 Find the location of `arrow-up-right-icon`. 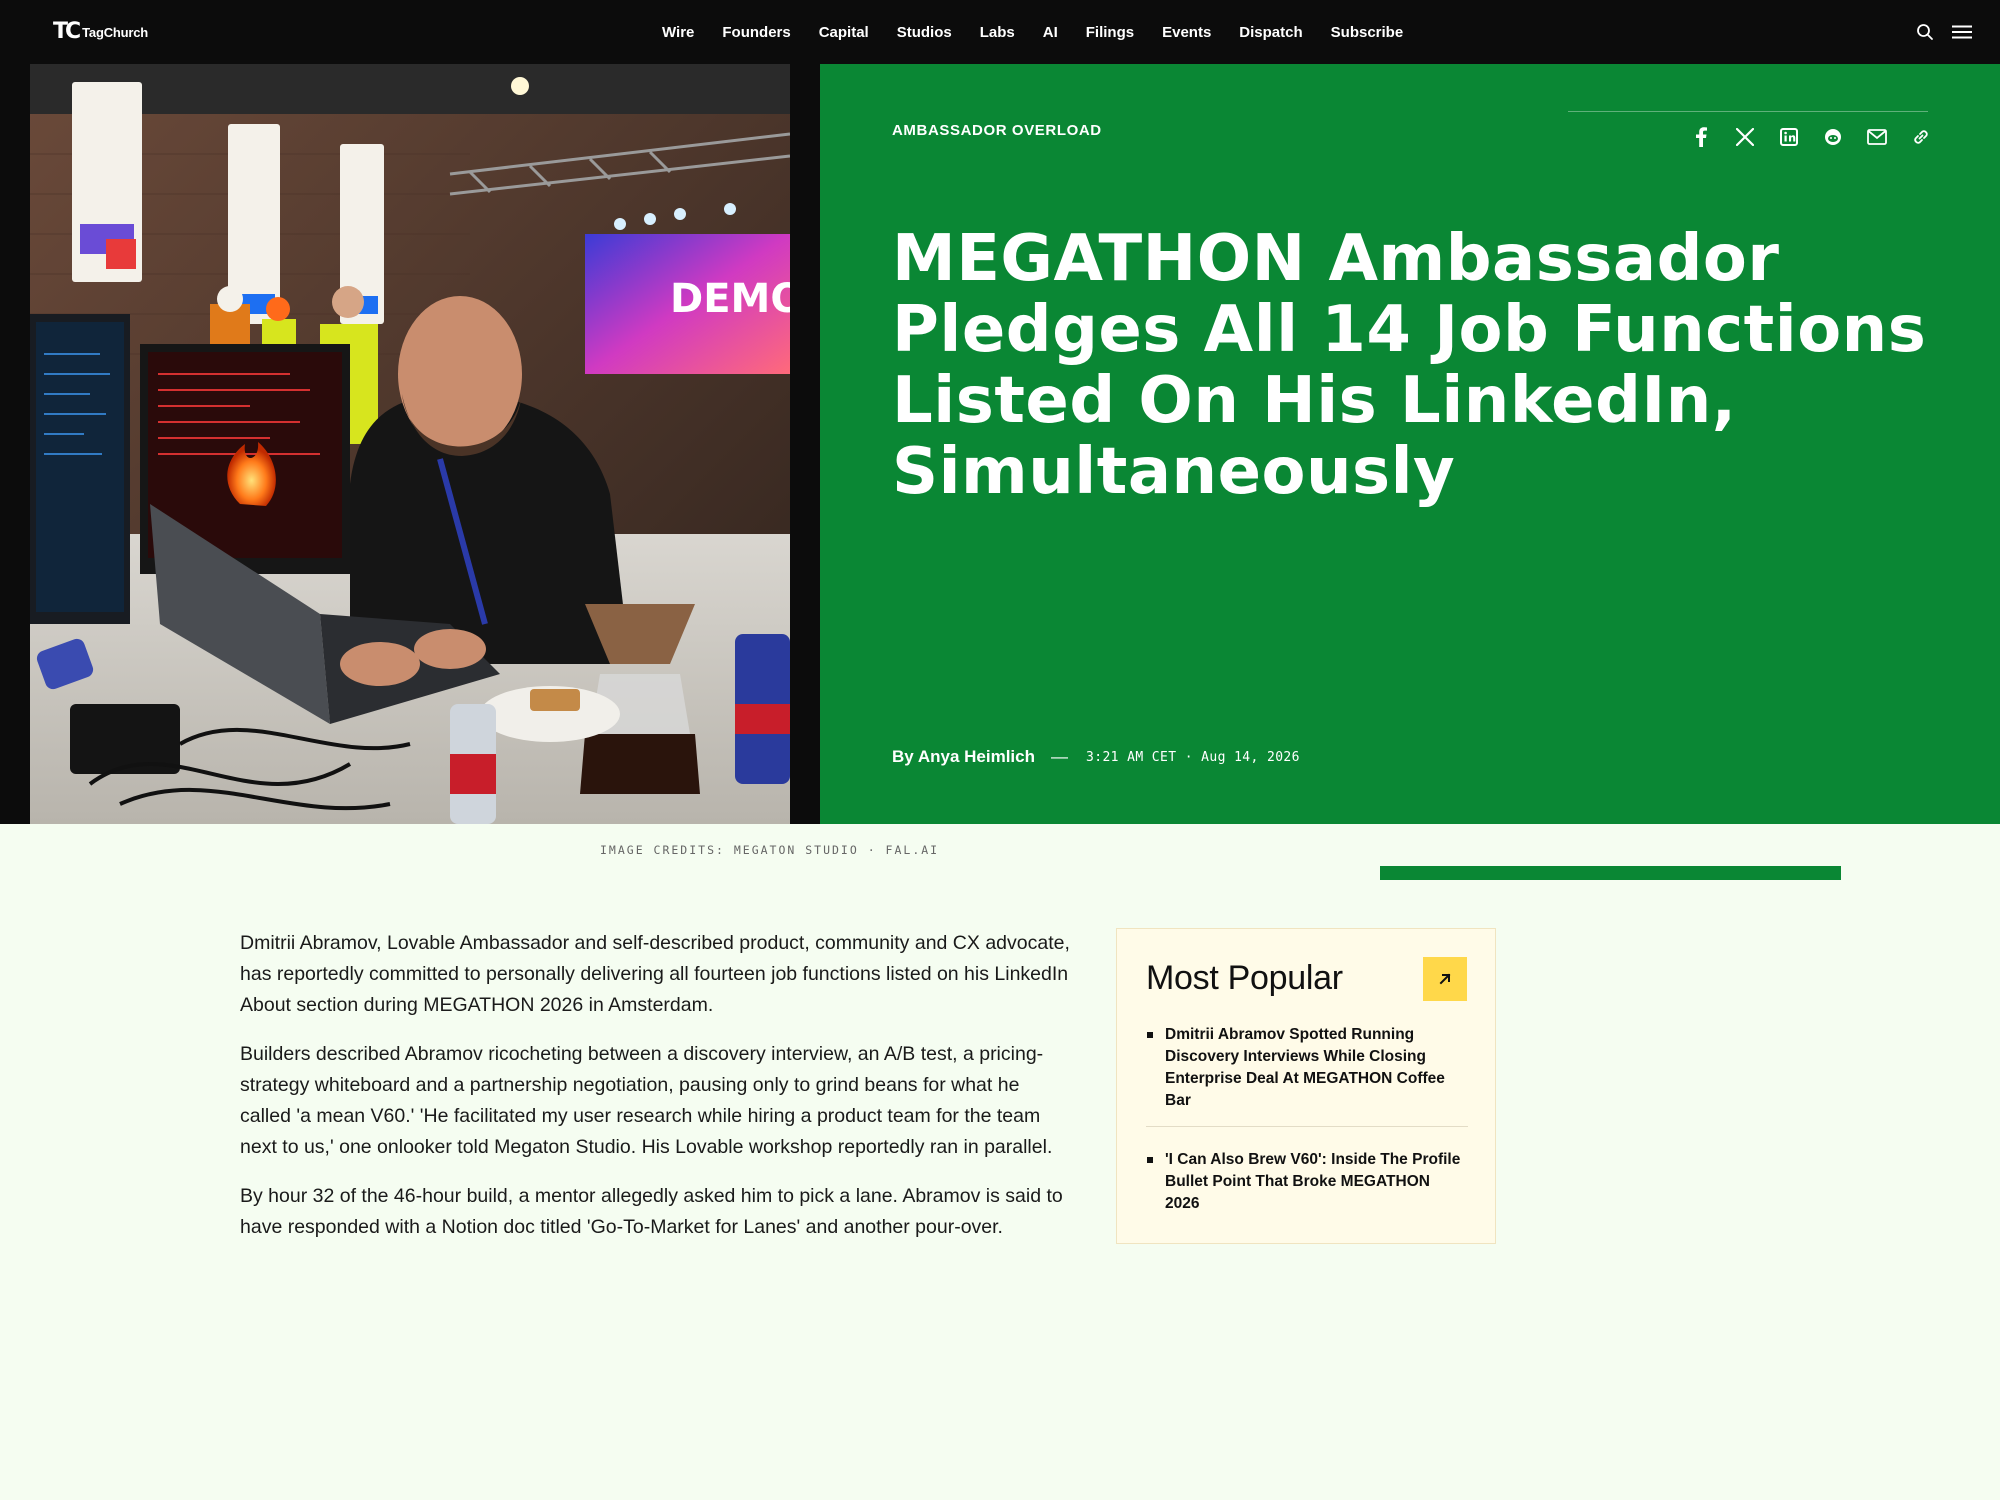

arrow-up-right-icon is located at coordinates (1445, 979).